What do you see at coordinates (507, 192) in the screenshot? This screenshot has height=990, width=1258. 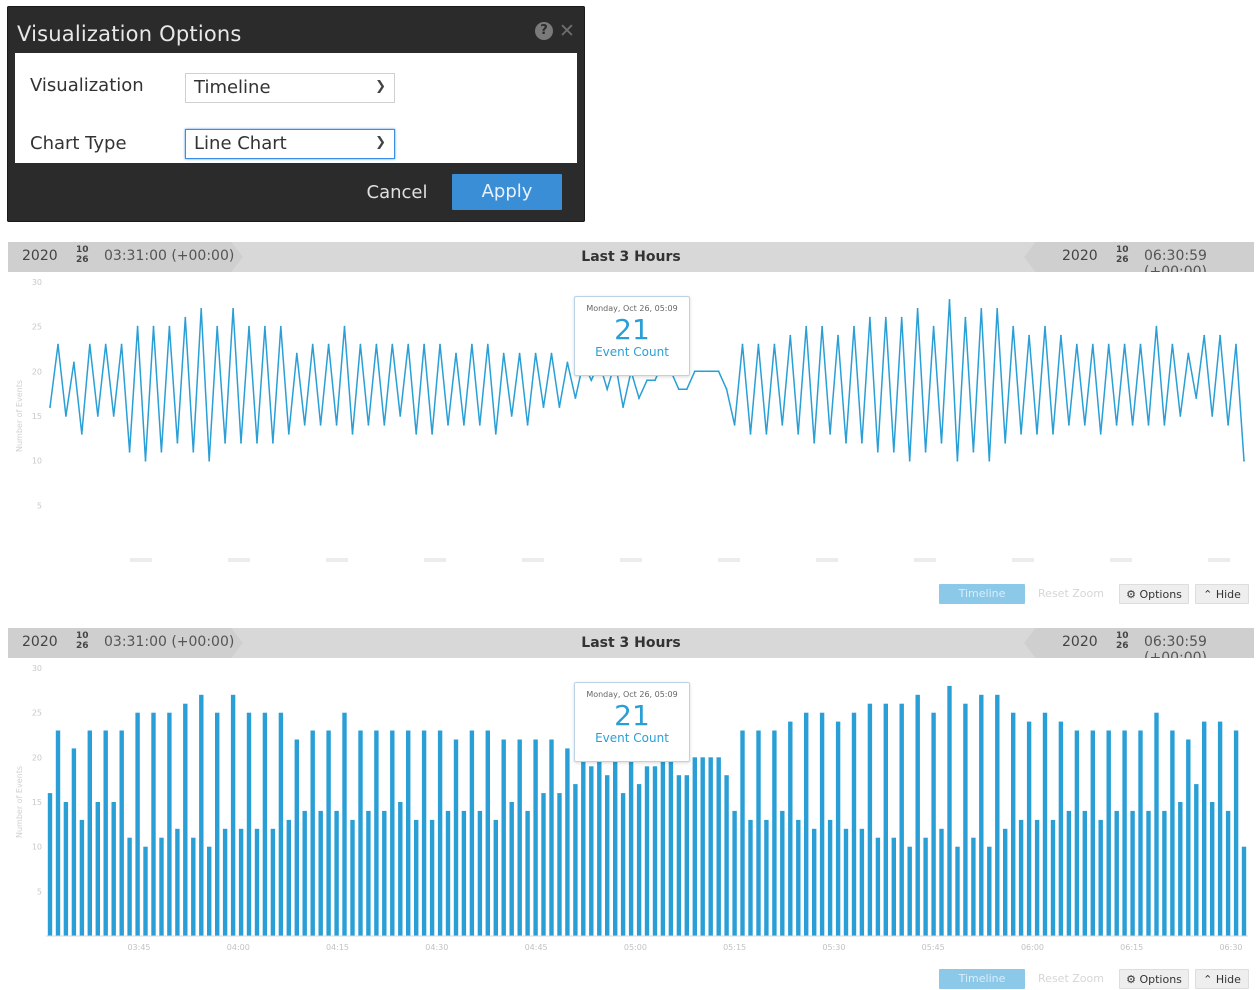 I see `apply-button: Apply` at bounding box center [507, 192].